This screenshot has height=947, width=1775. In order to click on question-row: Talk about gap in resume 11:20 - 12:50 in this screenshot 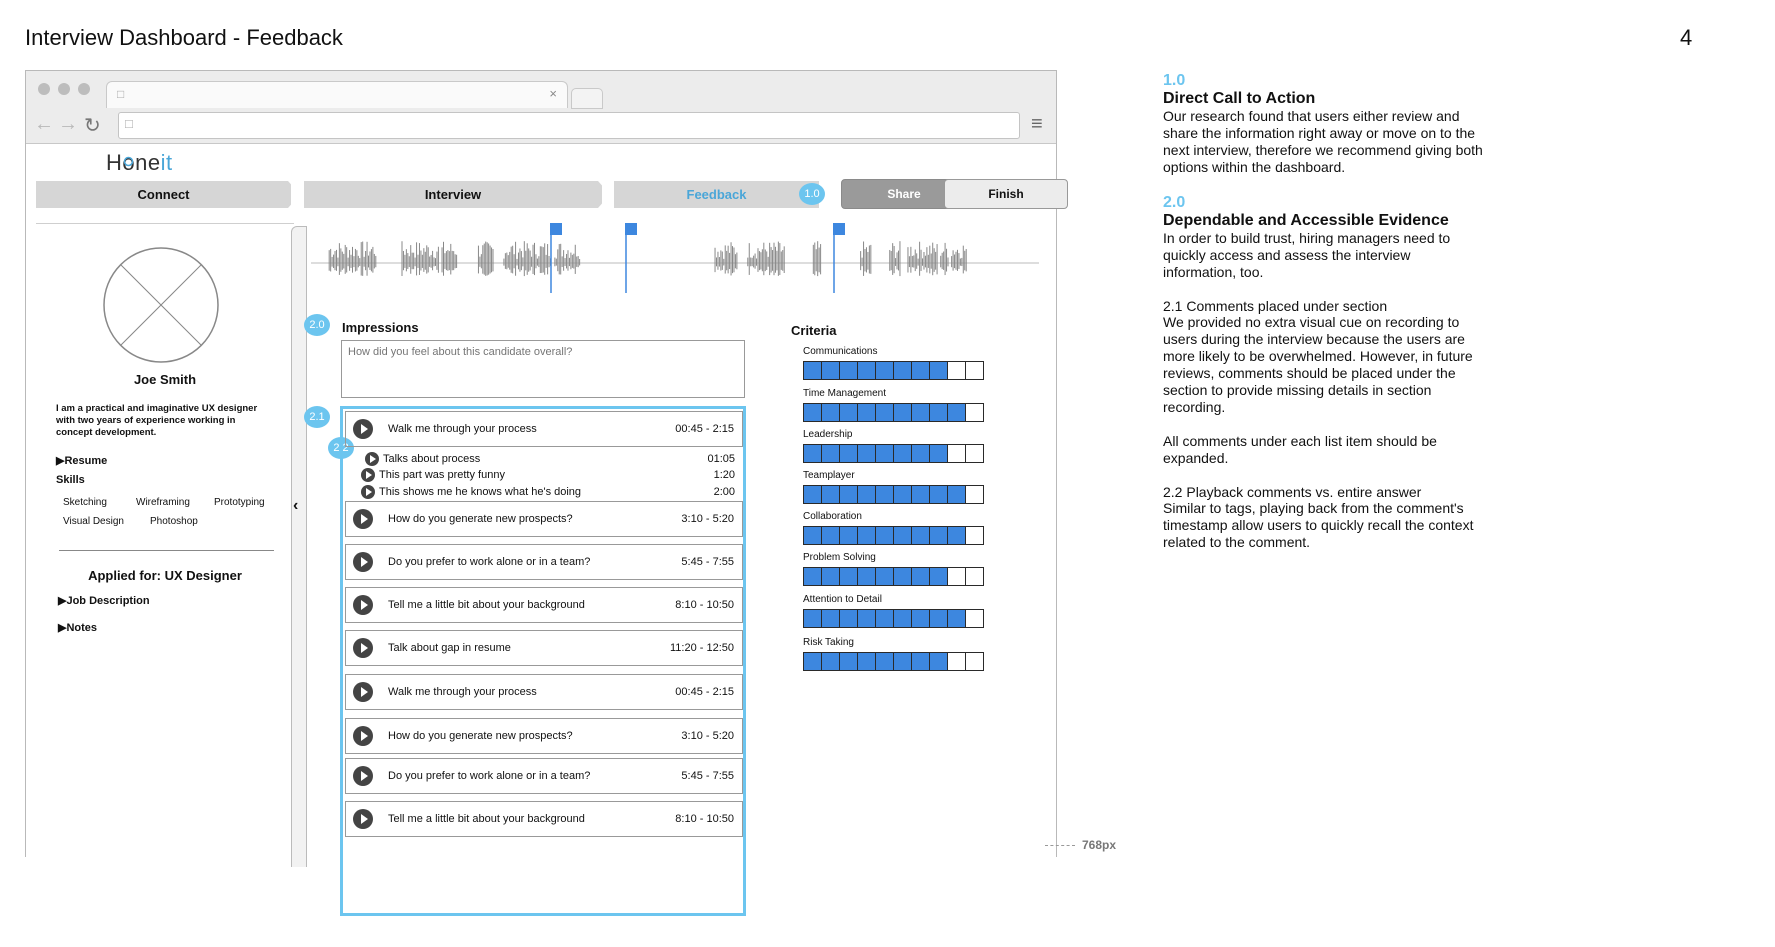, I will do `click(544, 648)`.